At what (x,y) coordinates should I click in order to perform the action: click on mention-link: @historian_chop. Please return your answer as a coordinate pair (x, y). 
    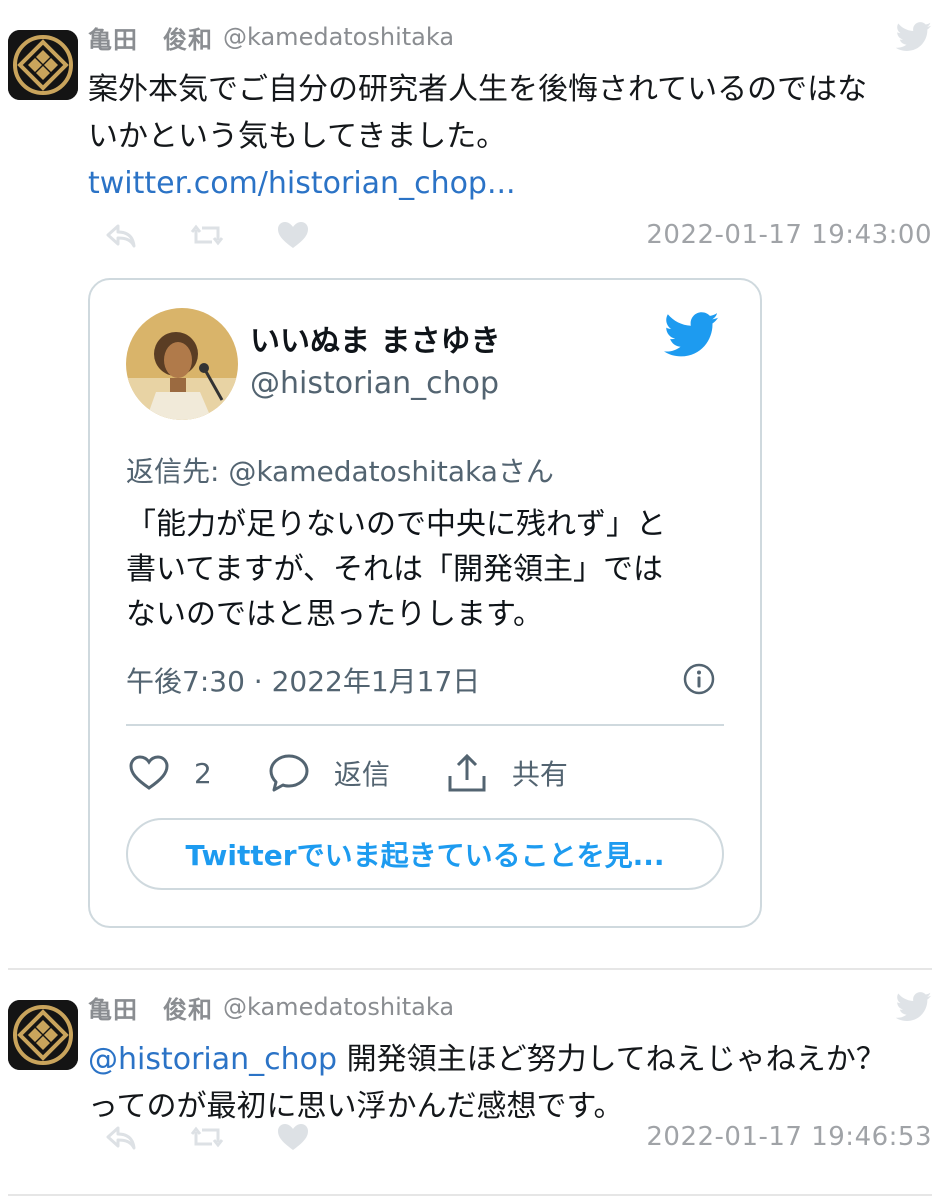
    Looking at the image, I should click on (212, 1059).